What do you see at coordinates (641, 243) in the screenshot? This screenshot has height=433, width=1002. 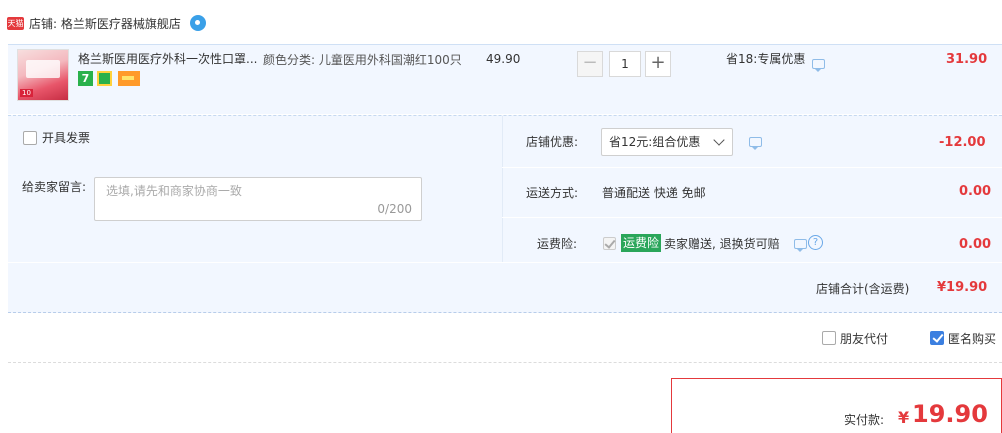 I see `freight-insurance-badge: 运费险` at bounding box center [641, 243].